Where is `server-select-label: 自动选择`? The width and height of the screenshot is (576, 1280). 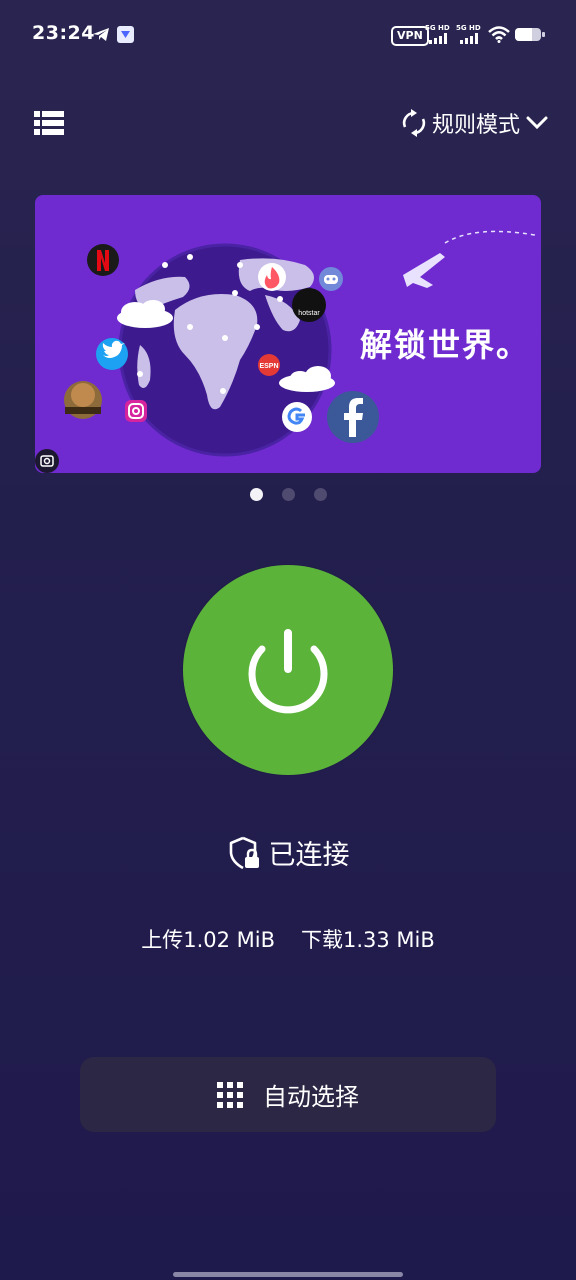
server-select-label: 自动选择 is located at coordinates (311, 1097).